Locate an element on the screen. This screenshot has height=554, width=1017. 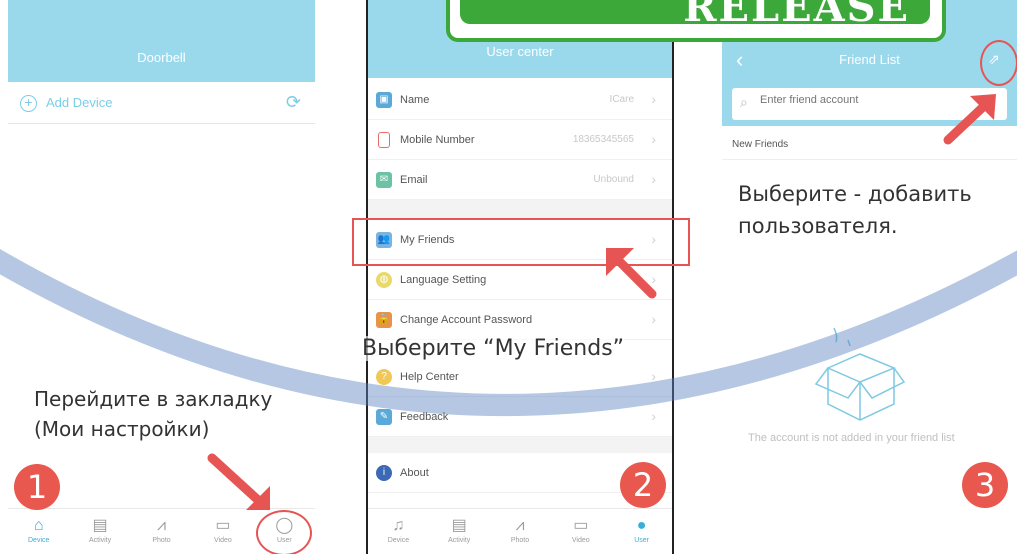
tab-label: User is located at coordinates (641, 540).